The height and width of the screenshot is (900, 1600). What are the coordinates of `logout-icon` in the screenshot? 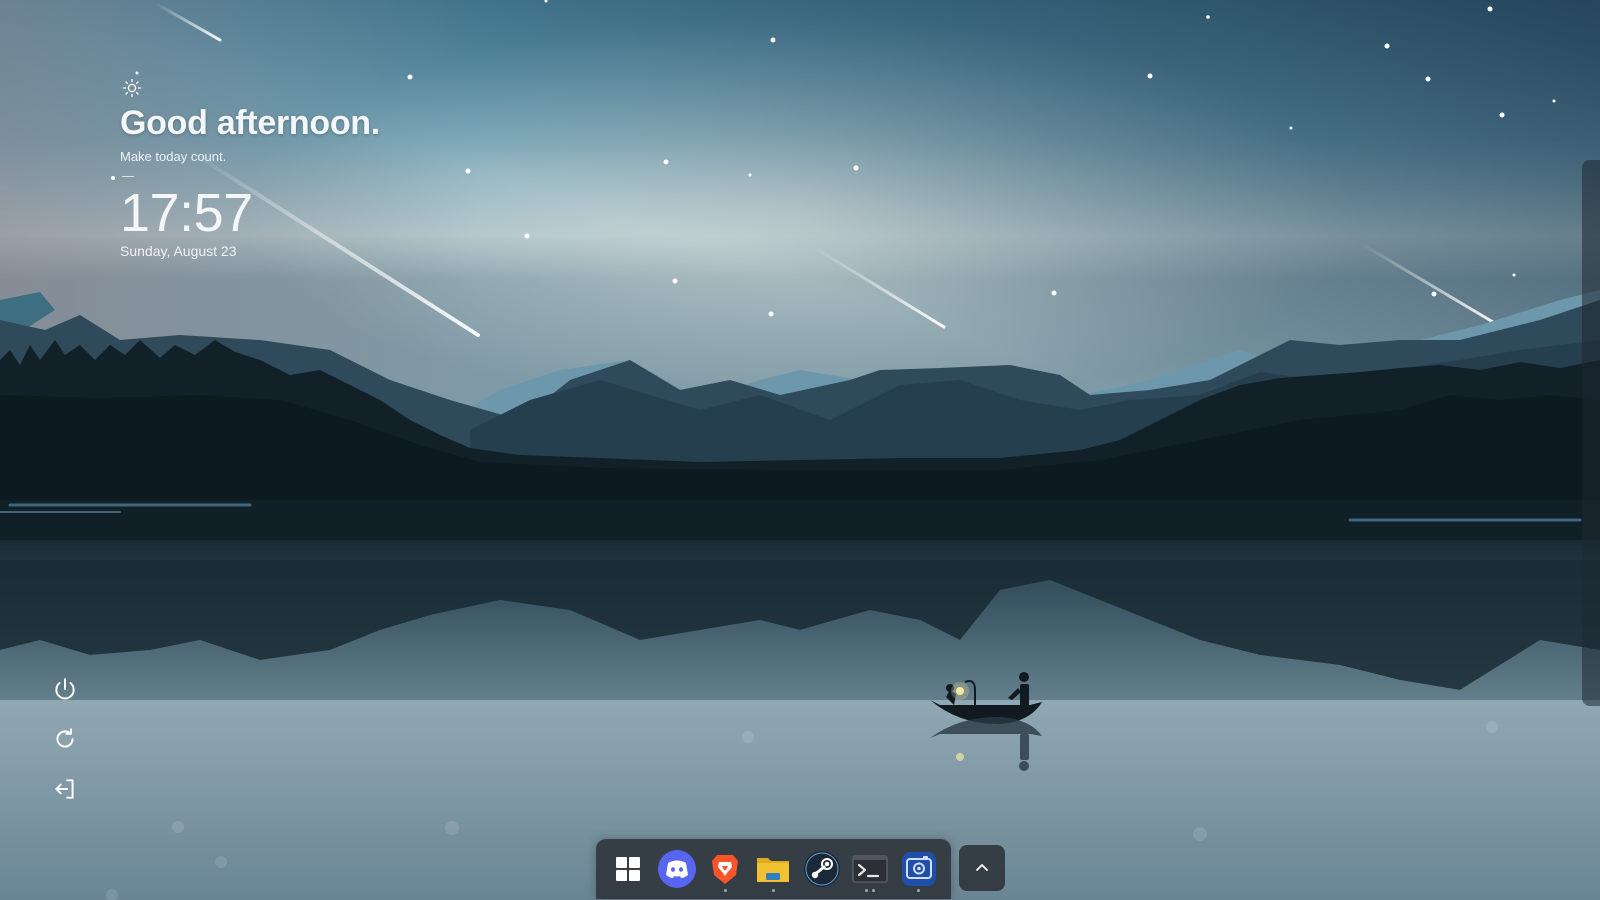 It's located at (64, 789).